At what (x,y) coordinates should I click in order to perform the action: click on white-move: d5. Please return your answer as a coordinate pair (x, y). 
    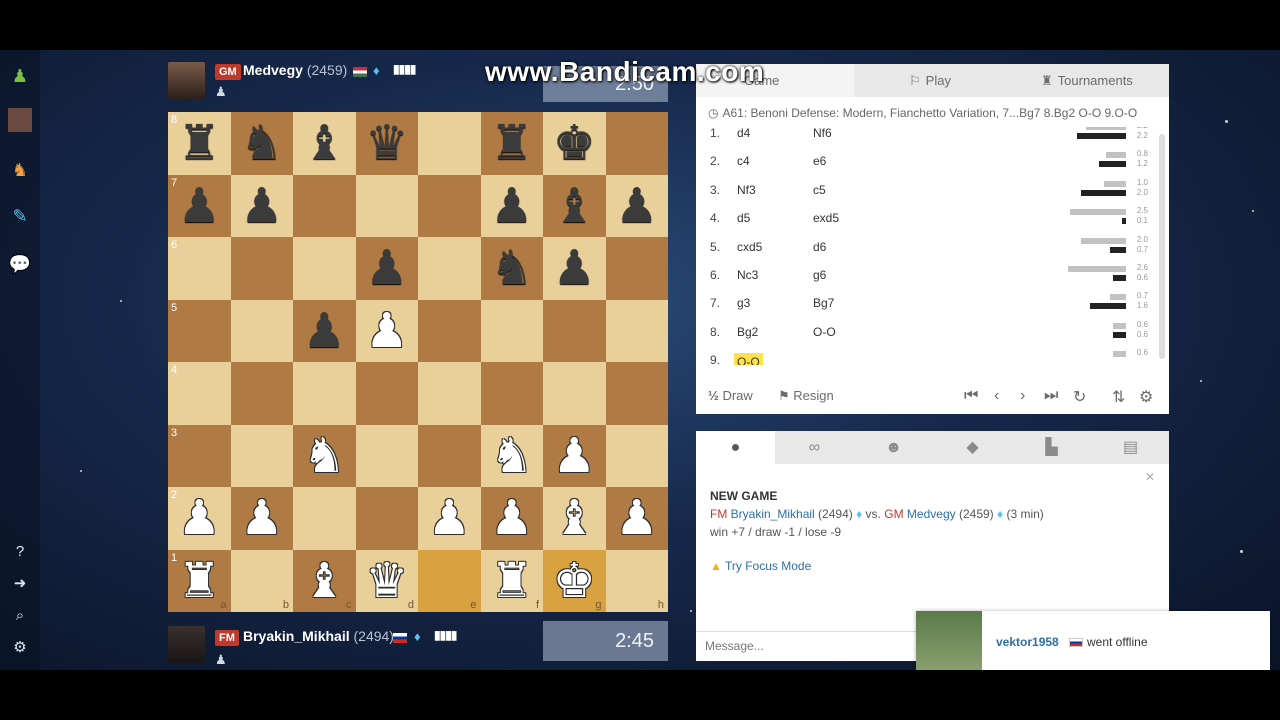
    Looking at the image, I should click on (743, 218).